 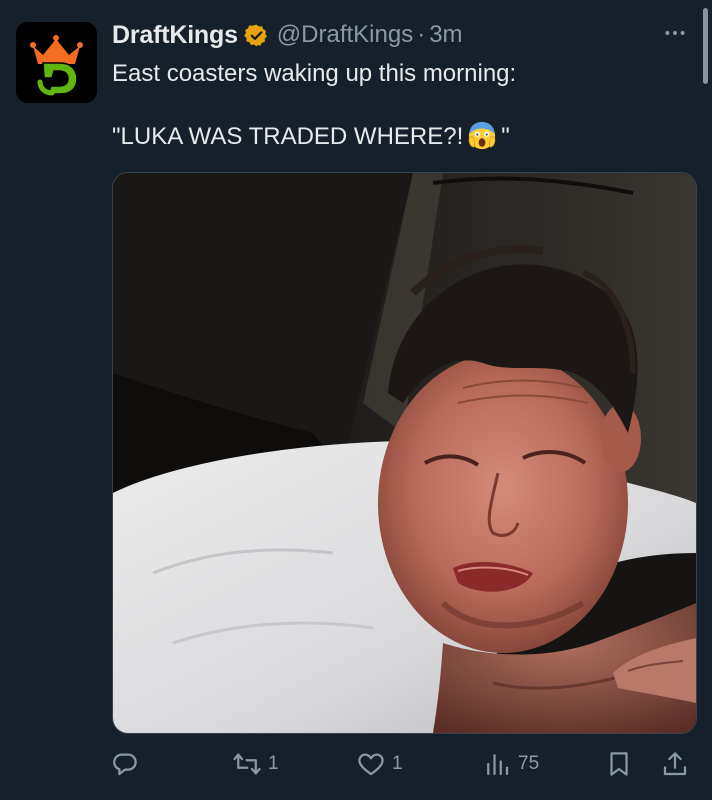 I want to click on bookmark-button, so click(x=619, y=764).